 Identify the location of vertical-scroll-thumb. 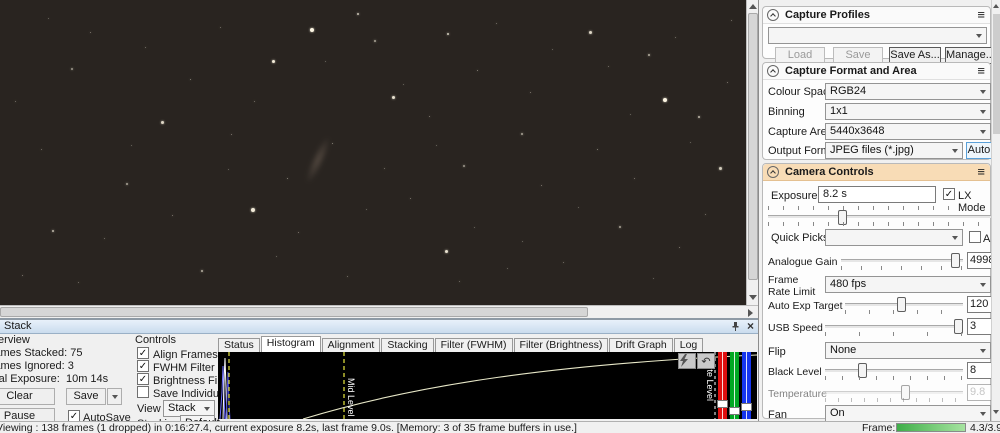
(753, 146).